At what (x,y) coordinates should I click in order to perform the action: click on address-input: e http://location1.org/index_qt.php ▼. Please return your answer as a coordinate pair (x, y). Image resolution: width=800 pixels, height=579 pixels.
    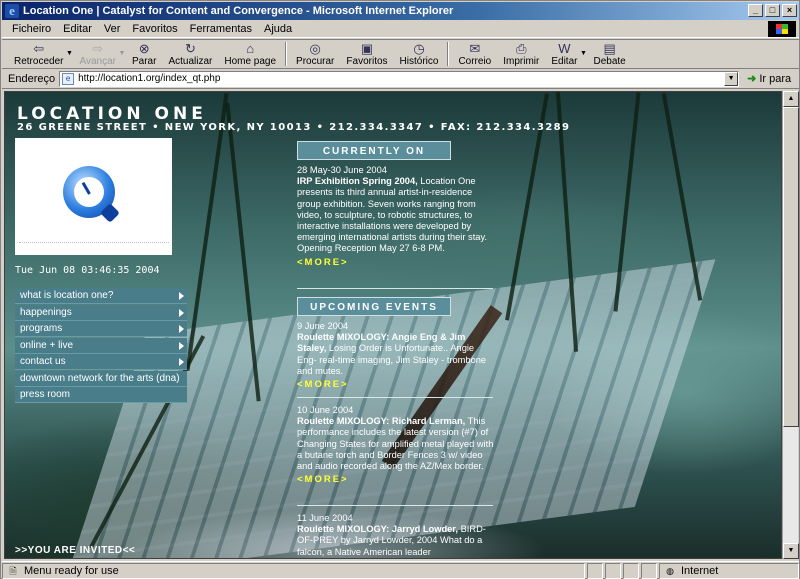
    Looking at the image, I should click on (399, 78).